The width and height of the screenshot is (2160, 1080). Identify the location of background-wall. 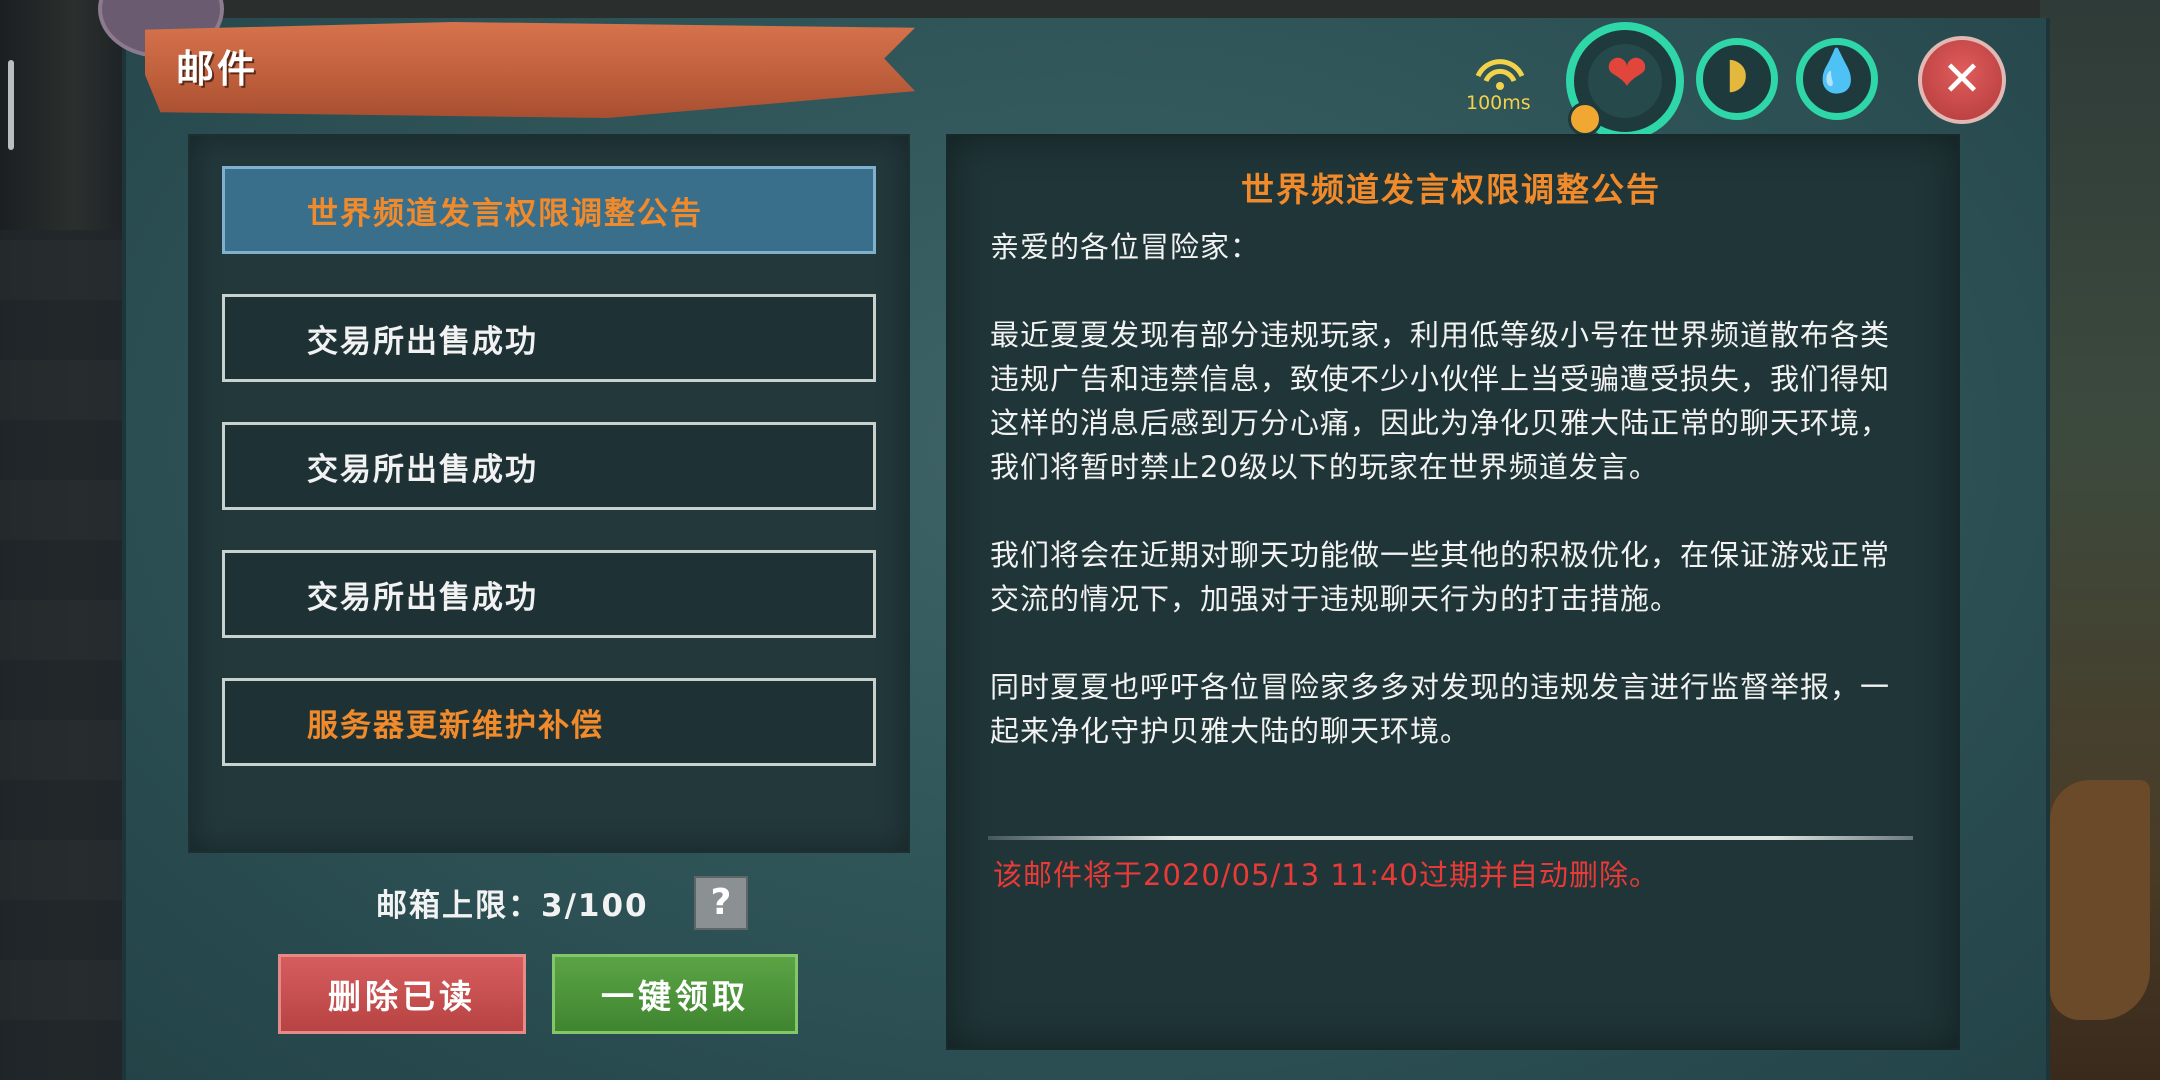
(62, 655).